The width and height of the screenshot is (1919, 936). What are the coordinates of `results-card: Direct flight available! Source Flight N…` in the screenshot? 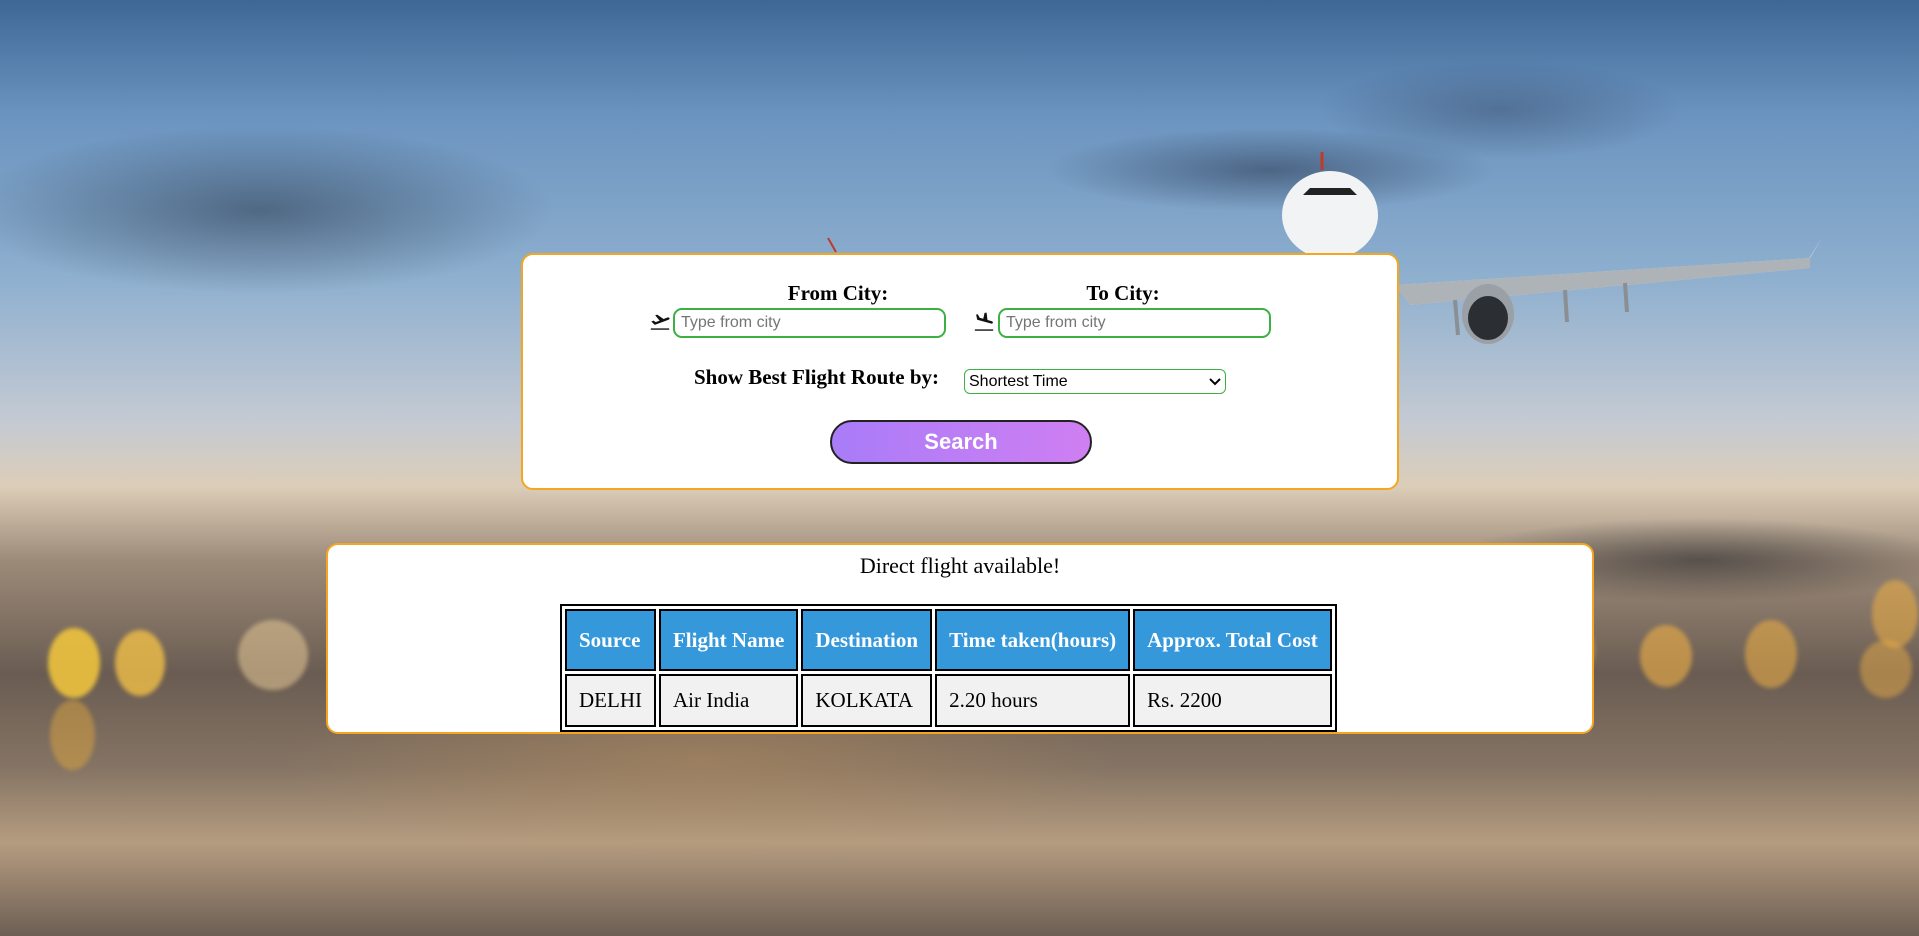 It's located at (960, 638).